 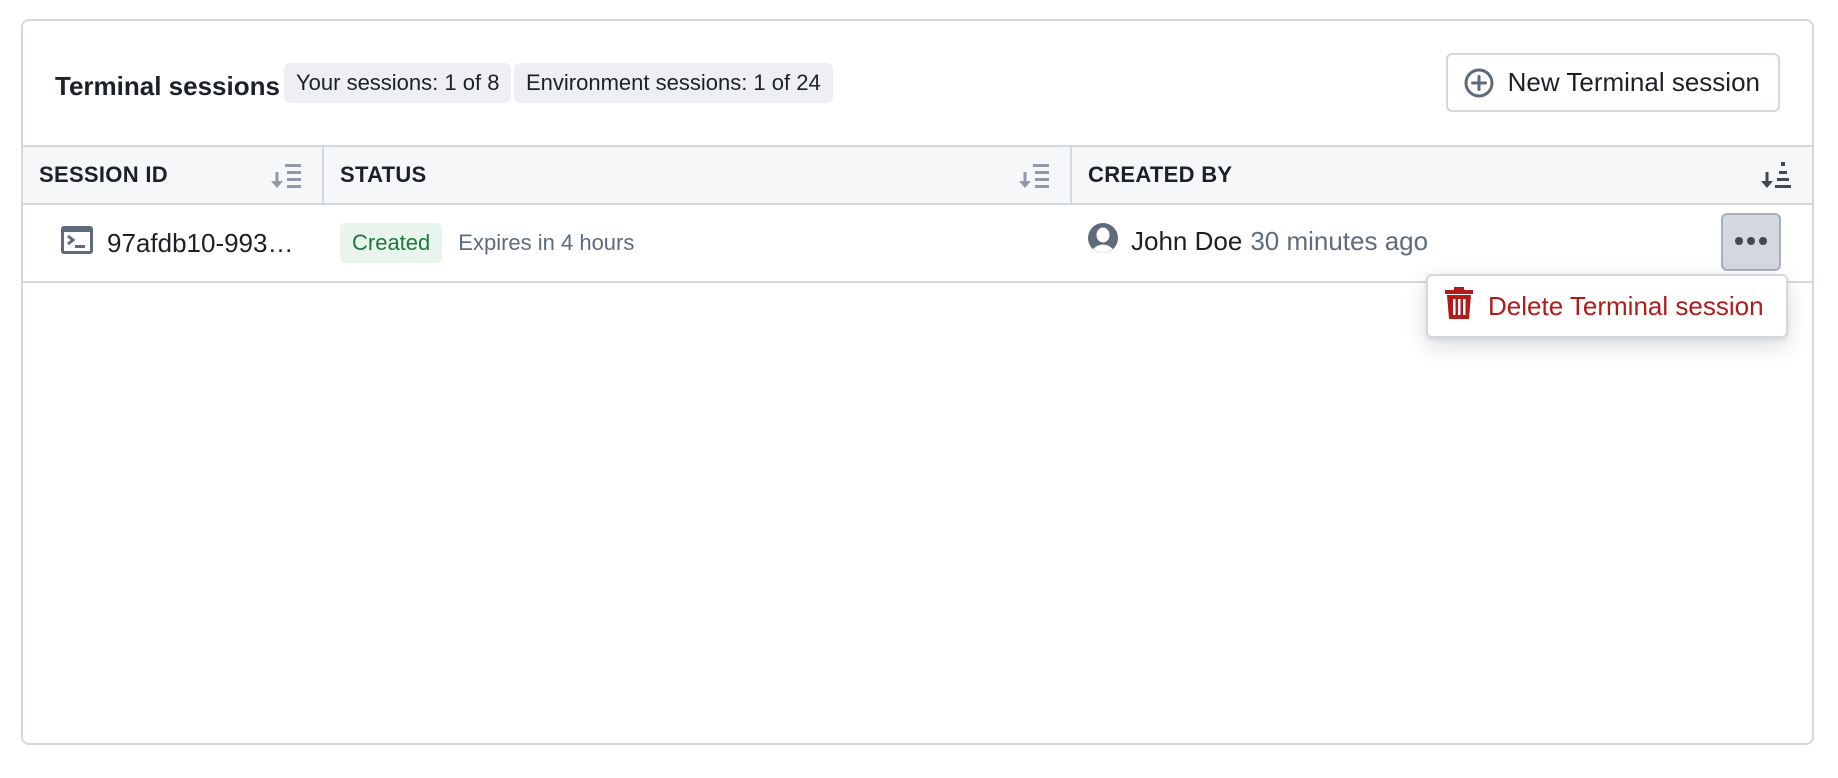 I want to click on page-title: Terminal sessions, so click(x=167, y=86).